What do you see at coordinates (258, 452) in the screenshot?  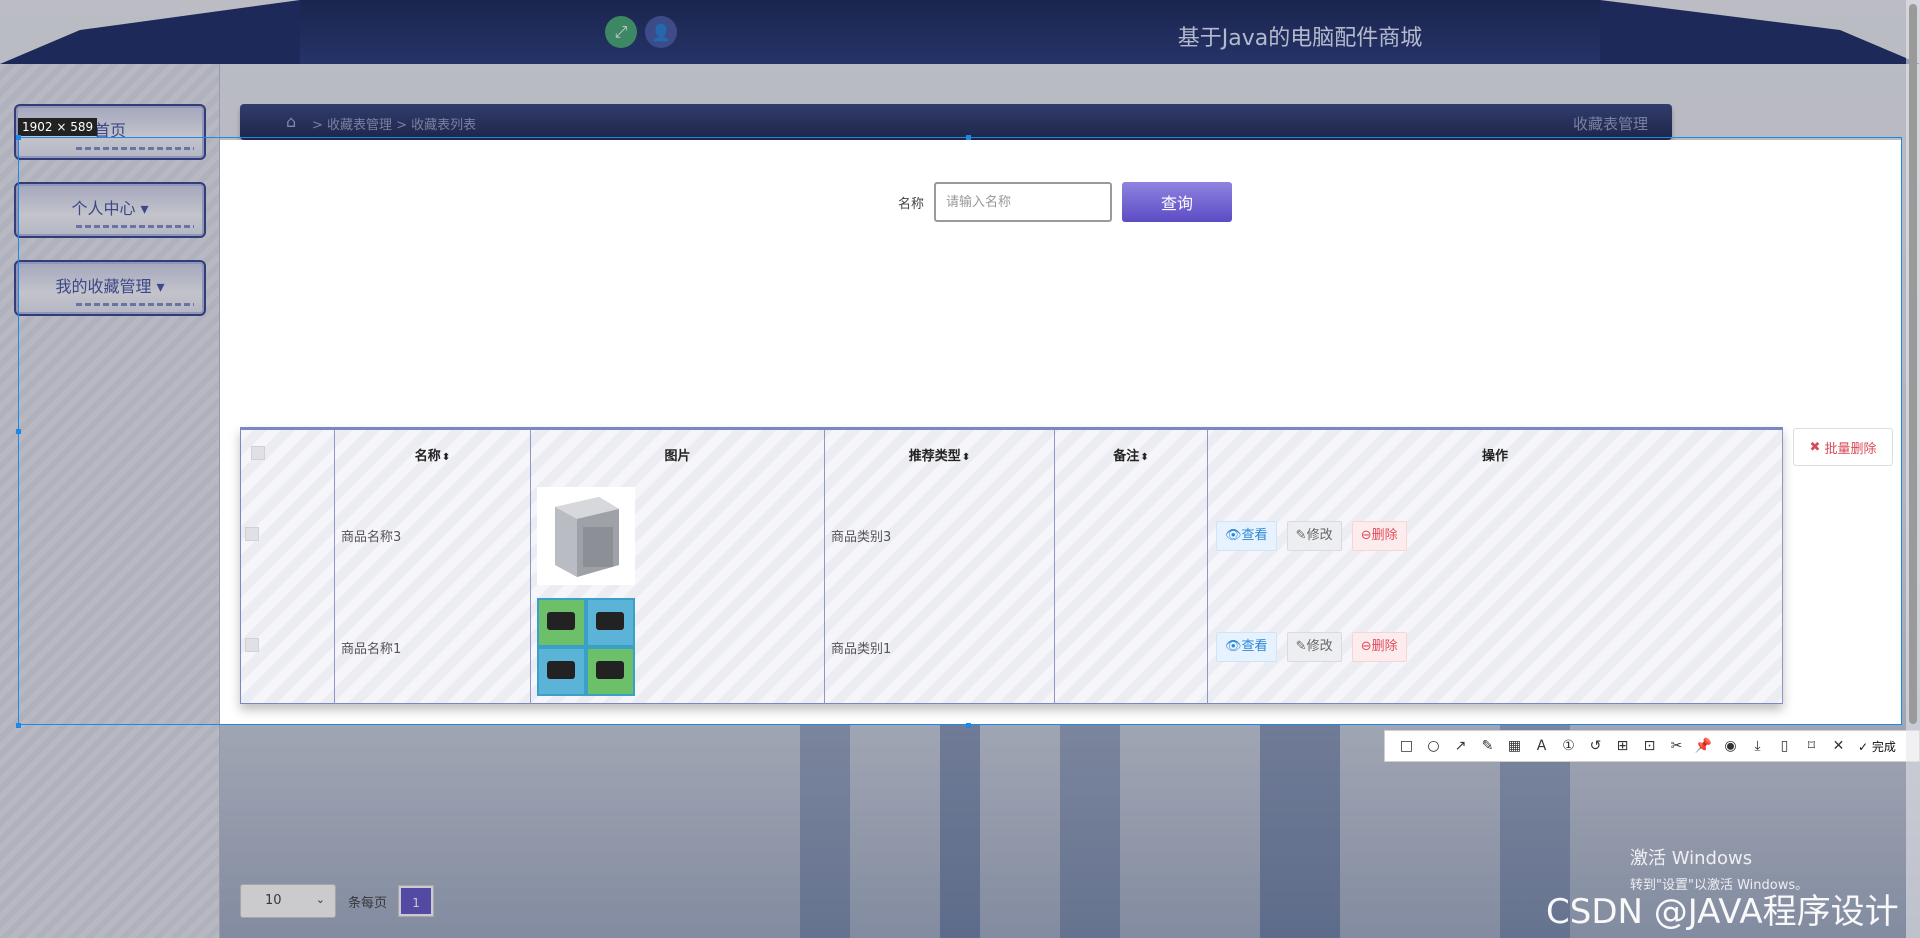 I see `select-all-checkbox` at bounding box center [258, 452].